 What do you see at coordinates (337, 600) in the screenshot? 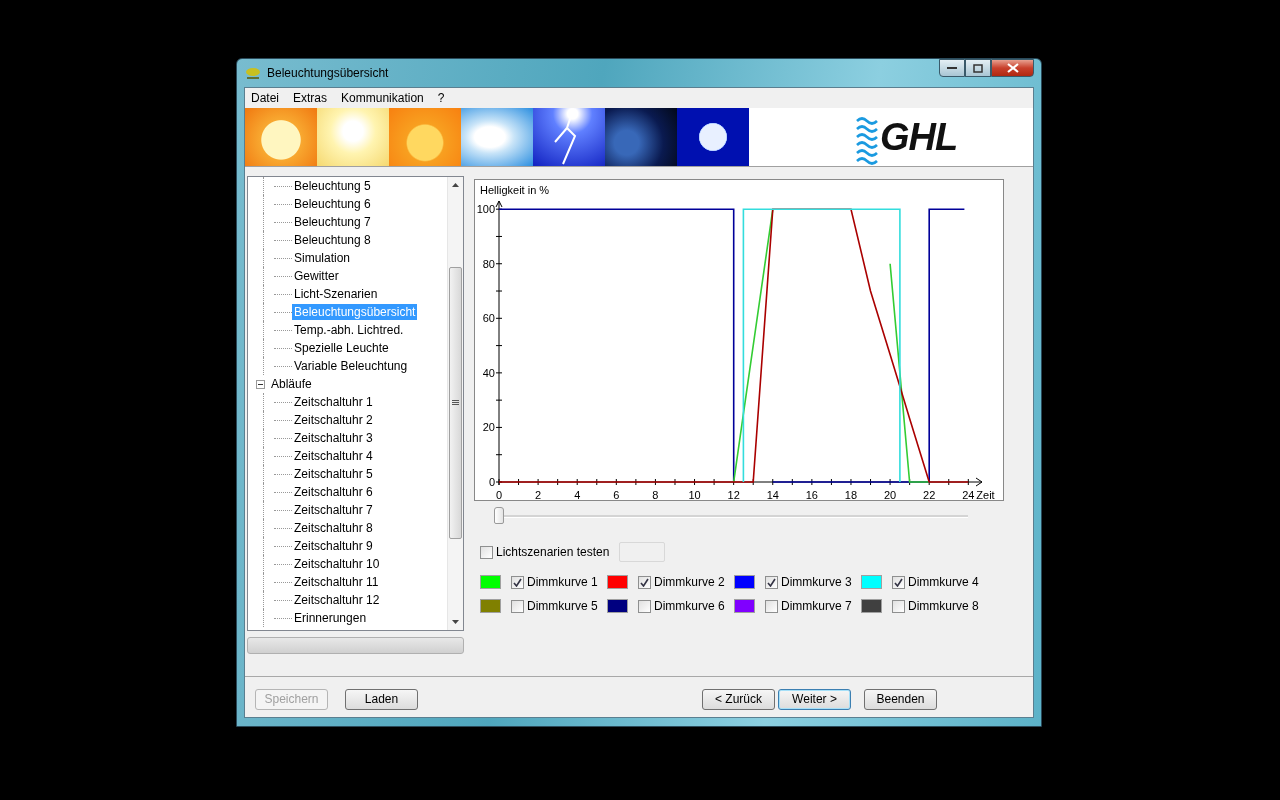
I see `tree-item: Zeitschaltuhr 12` at bounding box center [337, 600].